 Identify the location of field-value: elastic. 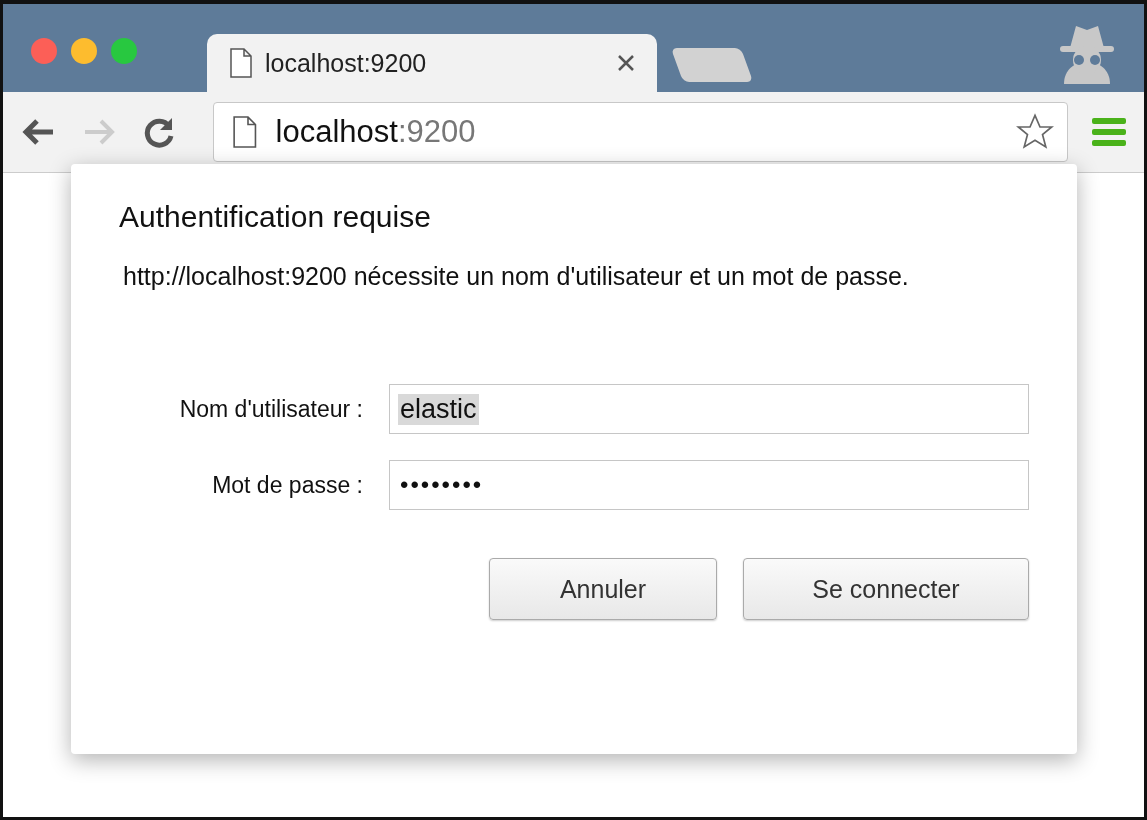
(438, 409).